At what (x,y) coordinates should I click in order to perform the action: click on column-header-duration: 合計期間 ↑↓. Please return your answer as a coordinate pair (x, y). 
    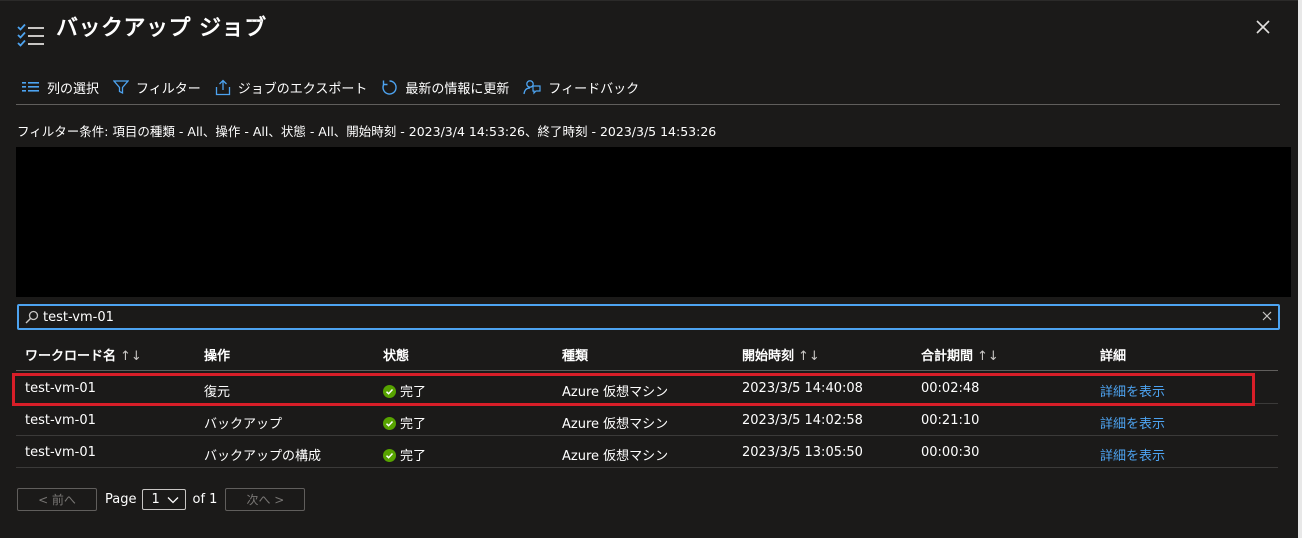
    Looking at the image, I should click on (960, 354).